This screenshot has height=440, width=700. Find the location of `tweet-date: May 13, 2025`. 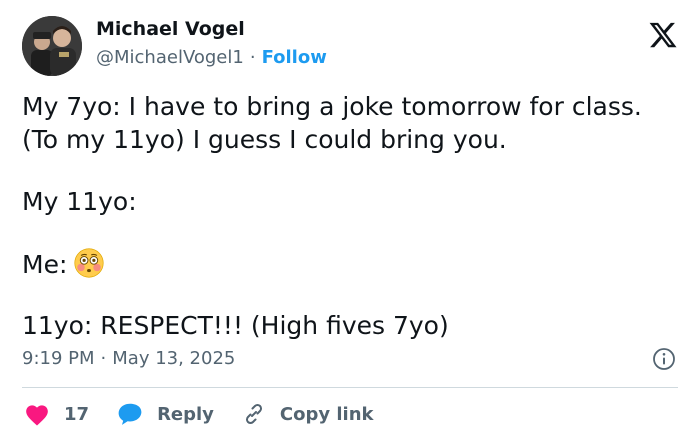

tweet-date: May 13, 2025 is located at coordinates (174, 358).